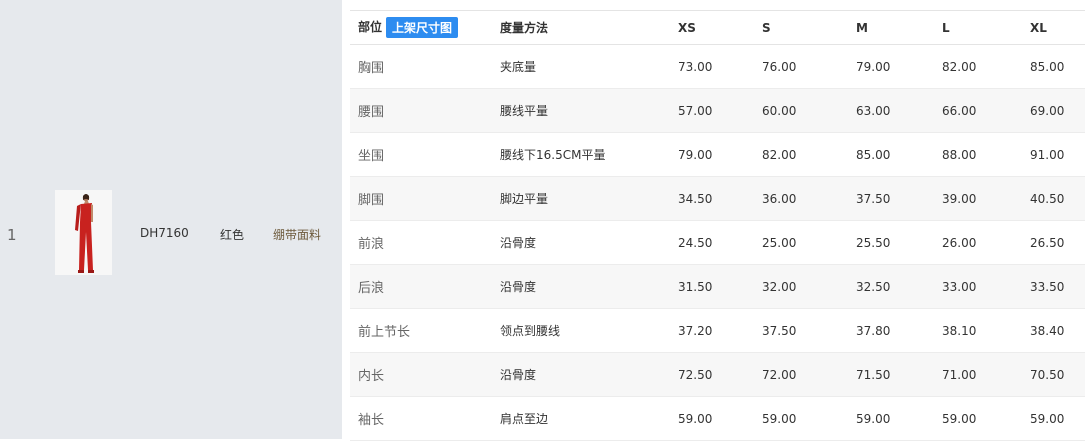 This screenshot has height=441, width=1085. What do you see at coordinates (873, 242) in the screenshot?
I see `value-cell: 25.50` at bounding box center [873, 242].